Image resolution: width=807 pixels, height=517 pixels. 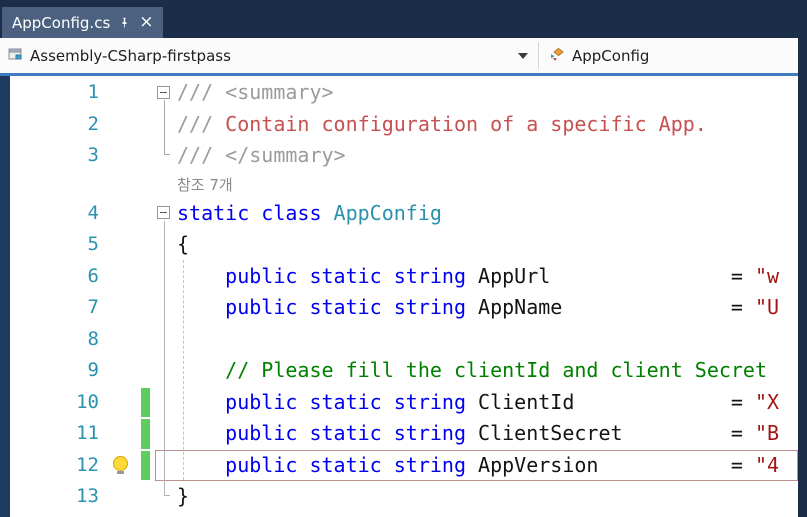 I want to click on editor-right-border, so click(x=802, y=276).